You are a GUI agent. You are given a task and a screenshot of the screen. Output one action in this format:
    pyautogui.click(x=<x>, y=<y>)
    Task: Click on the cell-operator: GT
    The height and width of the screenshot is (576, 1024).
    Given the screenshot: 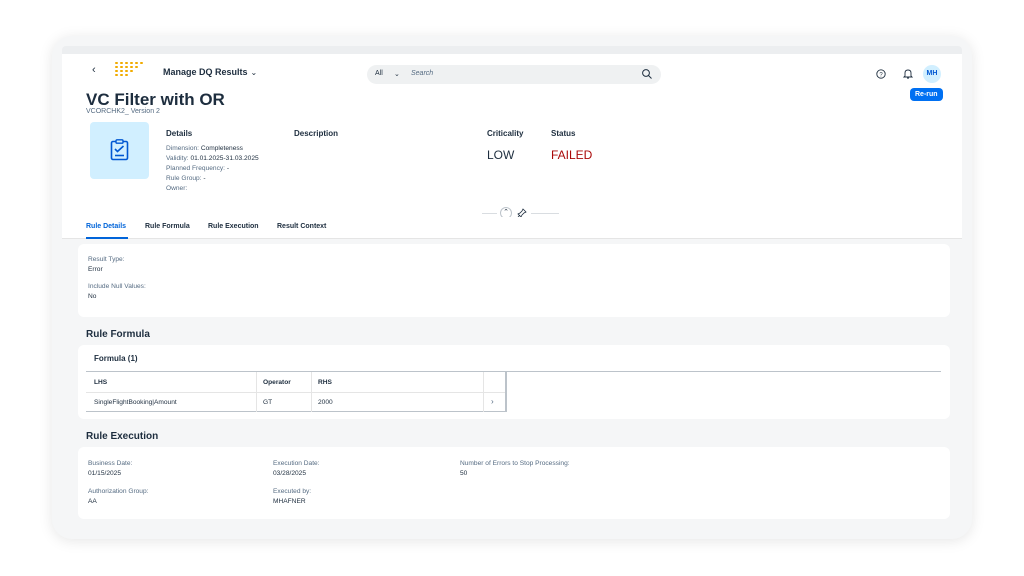 What is the action you would take?
    pyautogui.click(x=268, y=402)
    